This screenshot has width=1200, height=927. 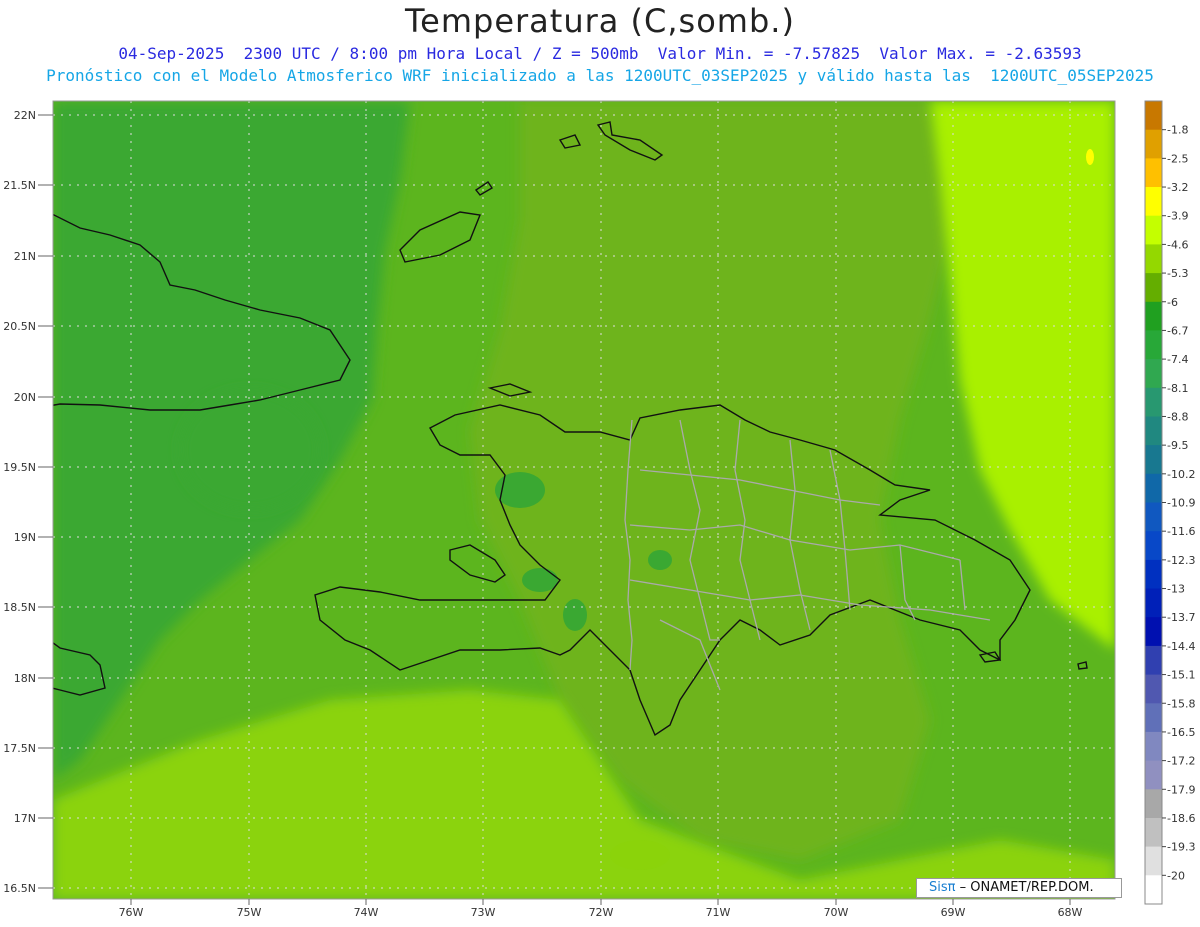 What do you see at coordinates (836, 912) in the screenshot?
I see `lon-tick-label: 70W` at bounding box center [836, 912].